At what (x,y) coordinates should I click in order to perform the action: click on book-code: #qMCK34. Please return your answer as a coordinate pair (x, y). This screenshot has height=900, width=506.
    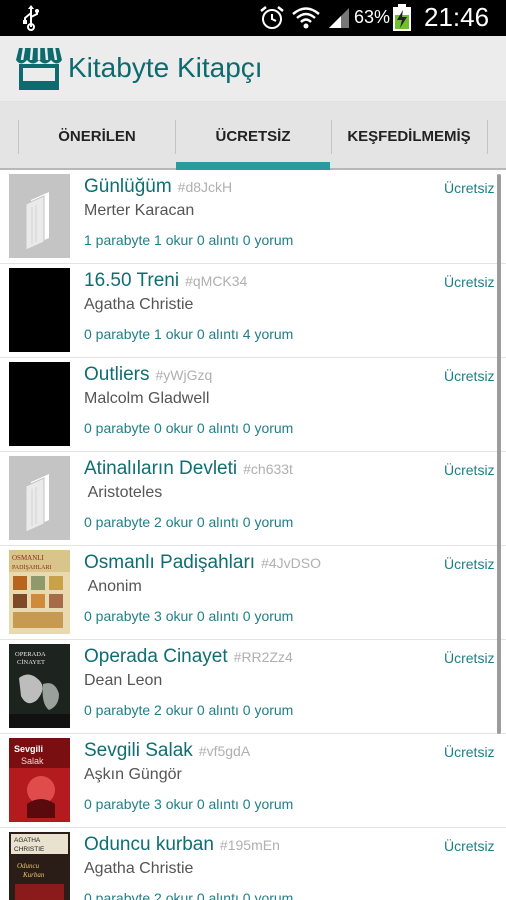
    Looking at the image, I should click on (216, 281).